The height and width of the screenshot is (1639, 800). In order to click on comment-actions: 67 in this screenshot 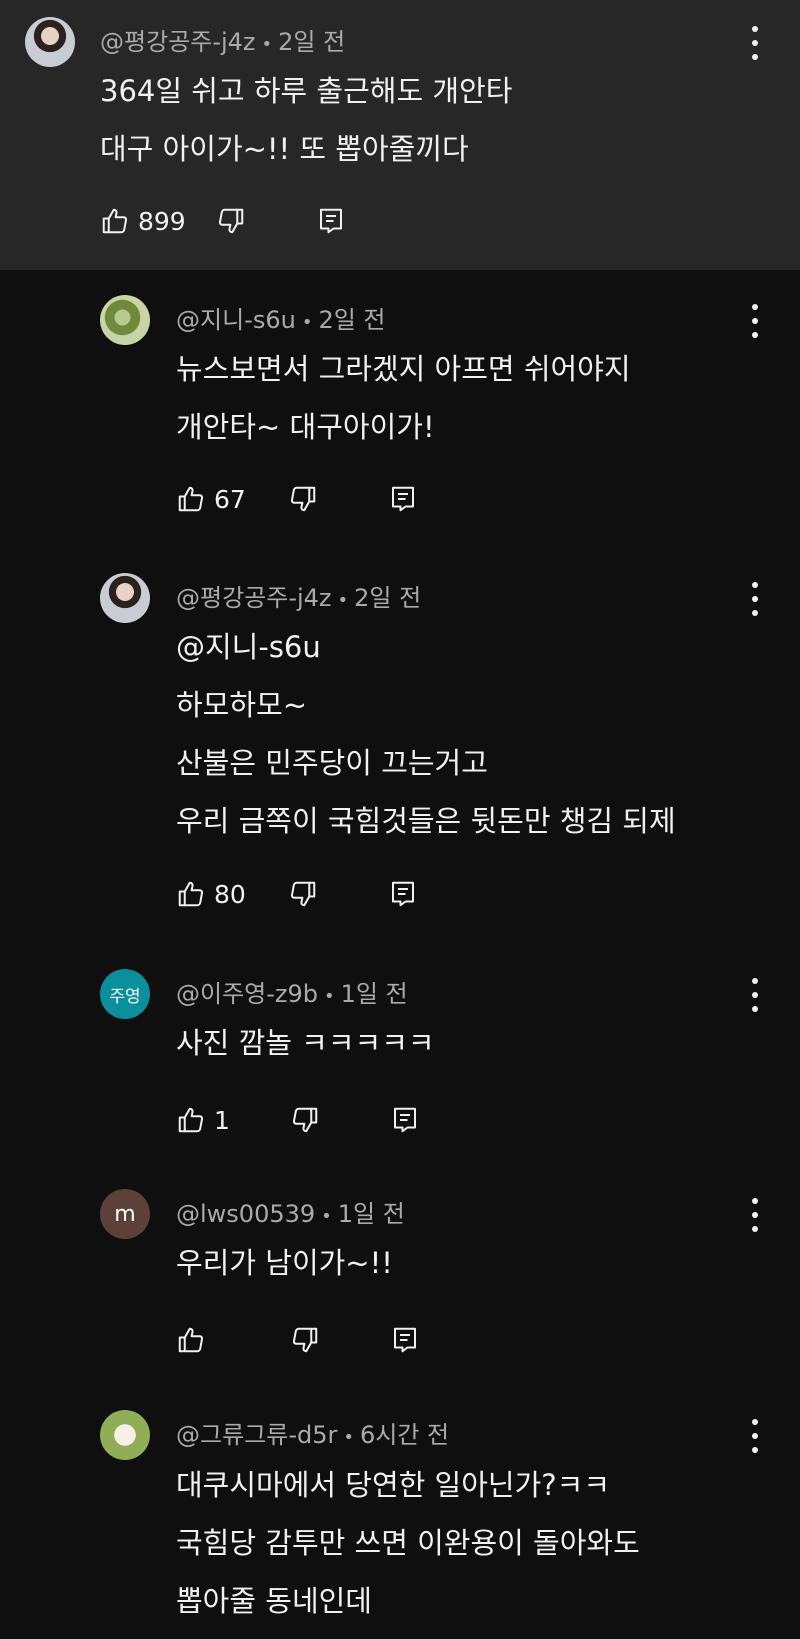, I will do `click(297, 499)`.